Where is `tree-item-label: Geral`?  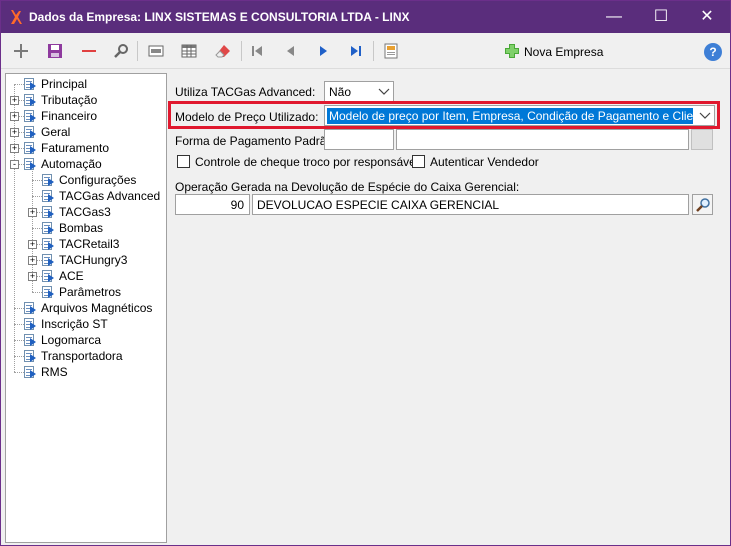
tree-item-label: Geral is located at coordinates (56, 132).